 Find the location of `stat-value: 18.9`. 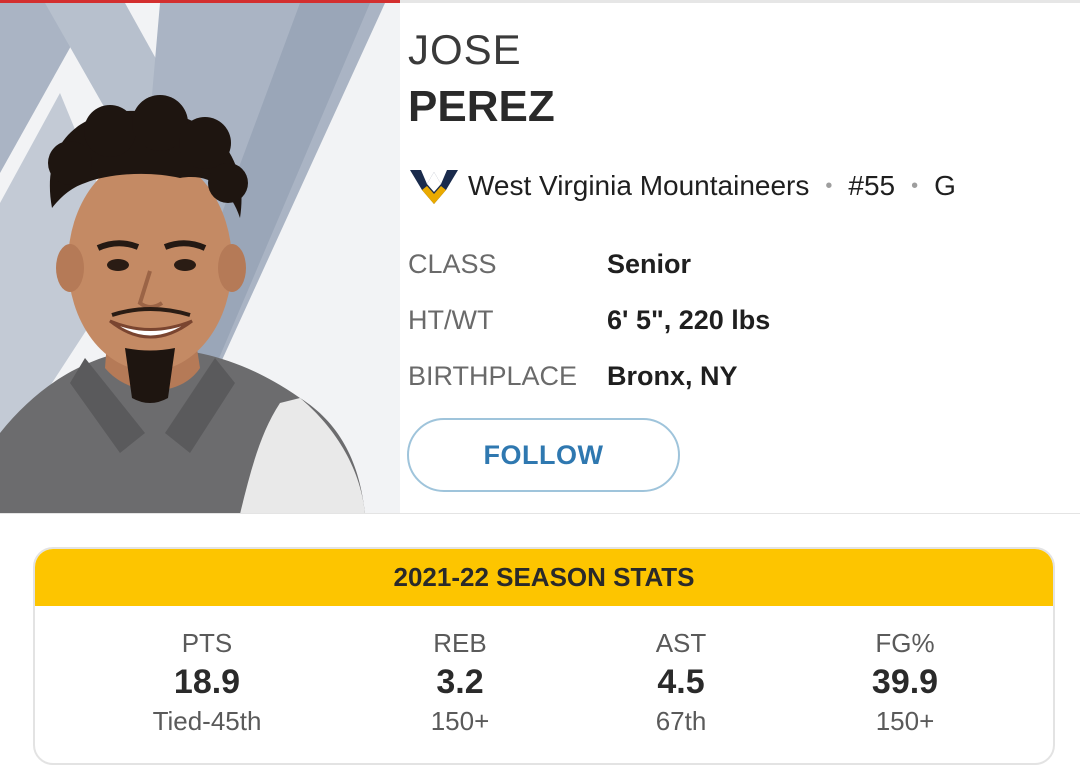

stat-value: 18.9 is located at coordinates (207, 682).